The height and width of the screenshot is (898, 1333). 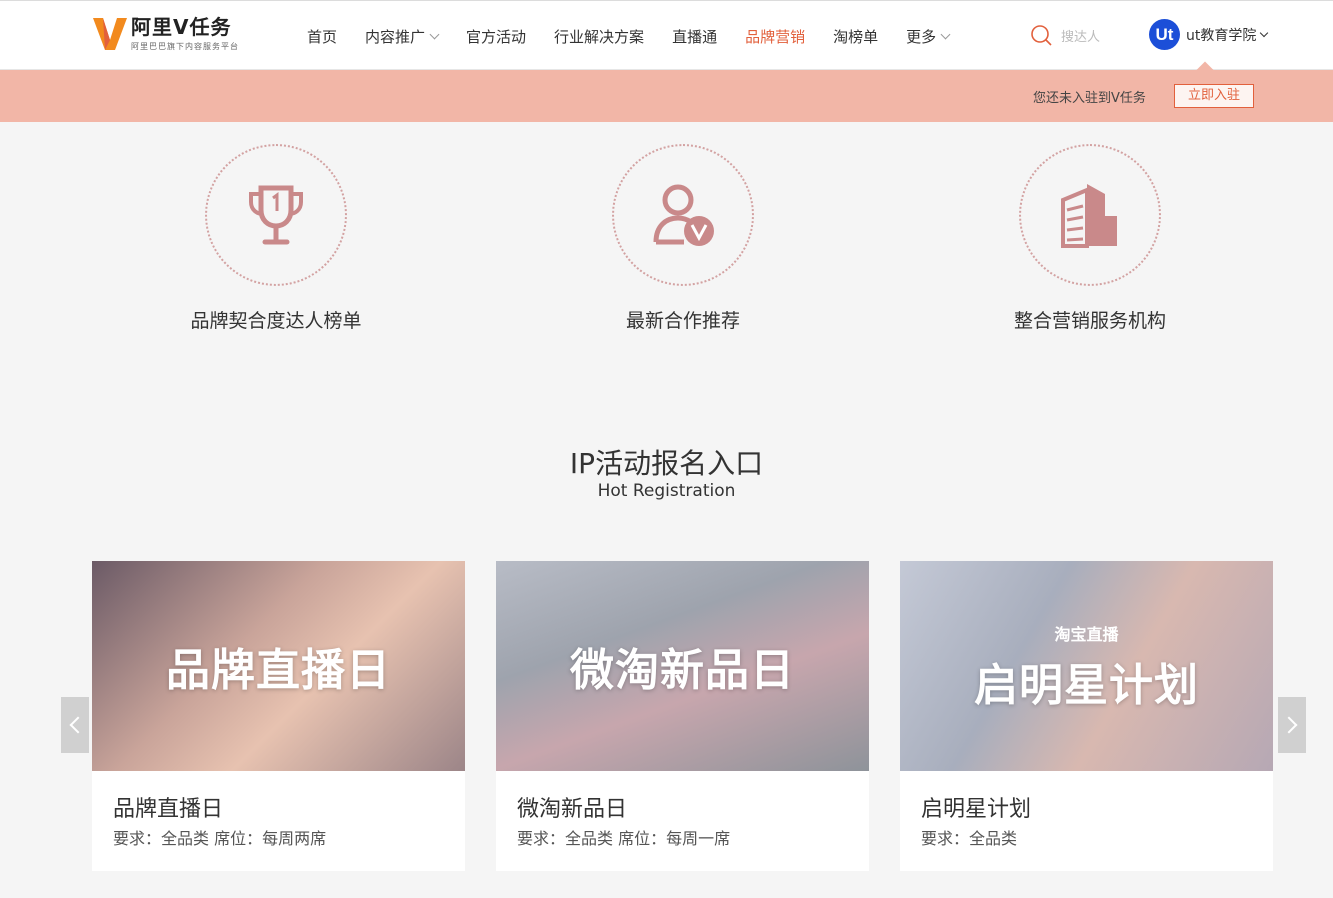 What do you see at coordinates (1080, 35) in the screenshot?
I see `search-input: 搜达人` at bounding box center [1080, 35].